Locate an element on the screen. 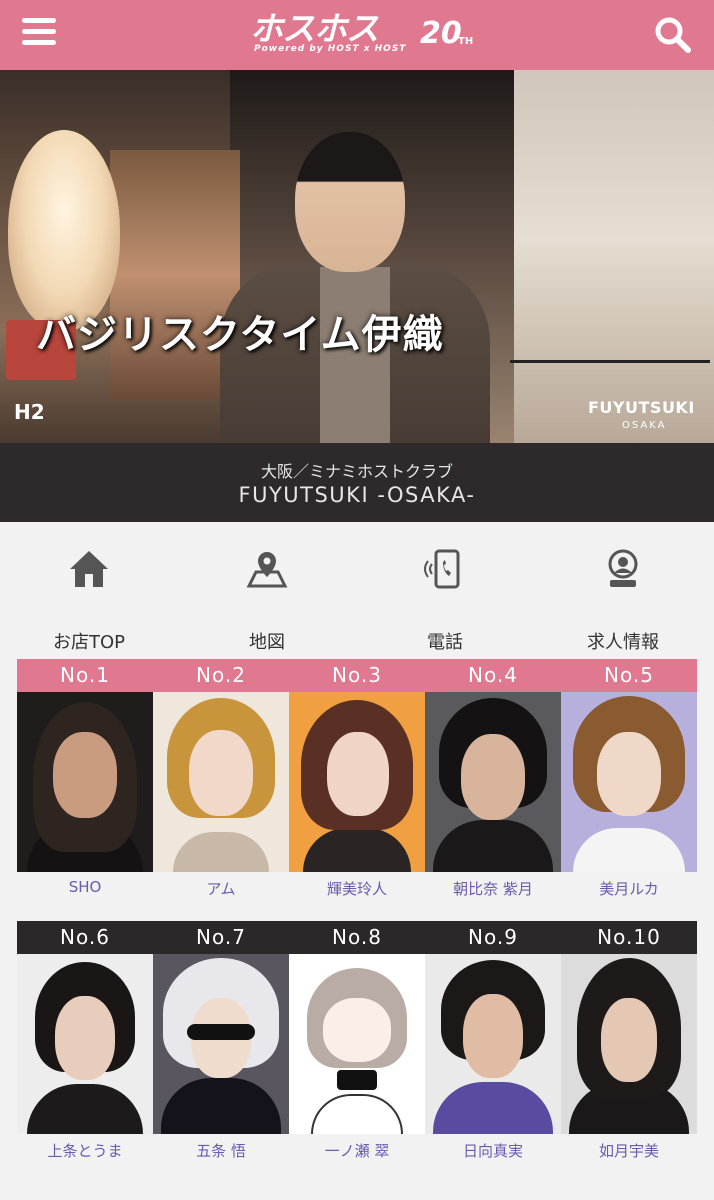 Image resolution: width=714 pixels, height=1200 pixels. home-icon is located at coordinates (89, 569).